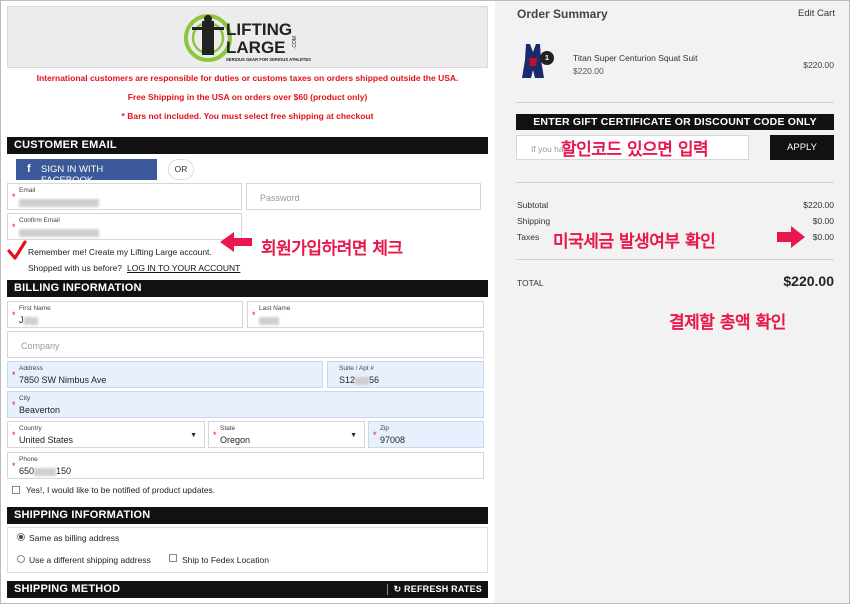  Describe the element at coordinates (75, 268) in the screenshot. I see `shopped-before-text: Shopped with us before?` at that location.